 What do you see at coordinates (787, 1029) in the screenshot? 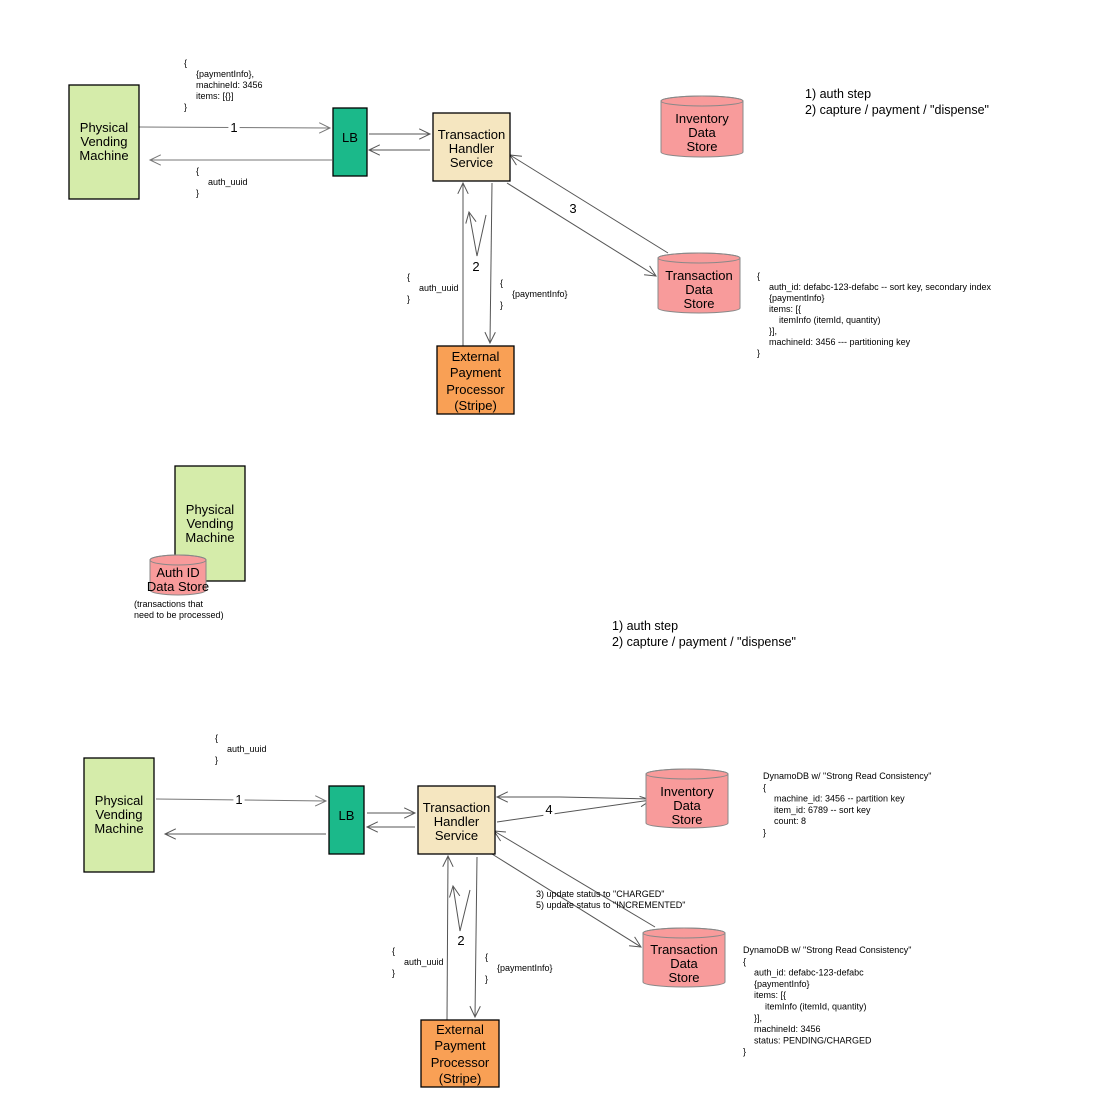
I see `transaction-schema-bottom-line: machineId: 3456` at bounding box center [787, 1029].